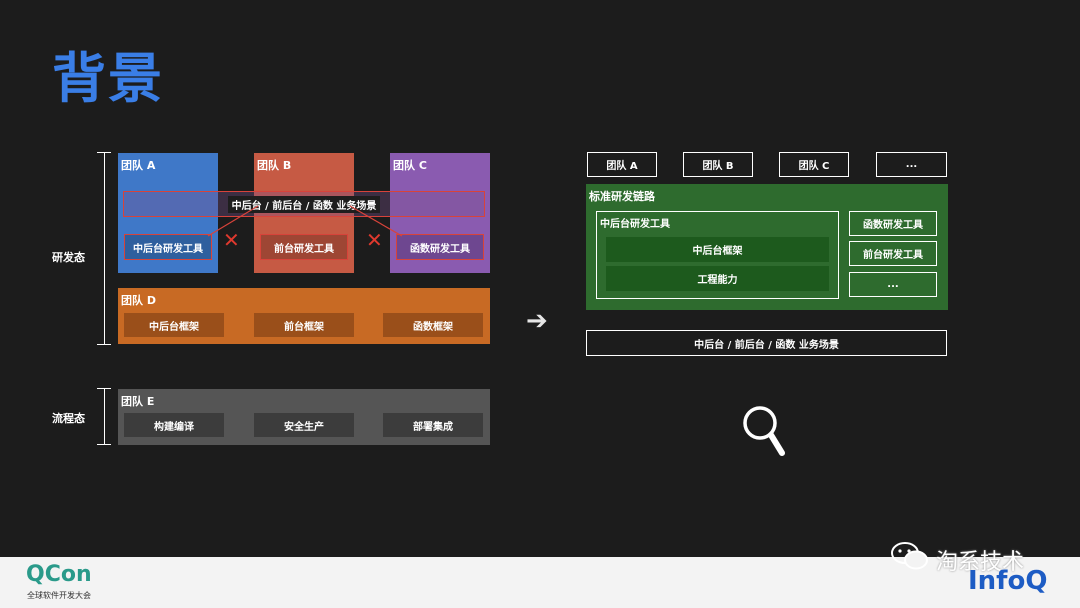  I want to click on qcon-logo: QCon, so click(59, 574).